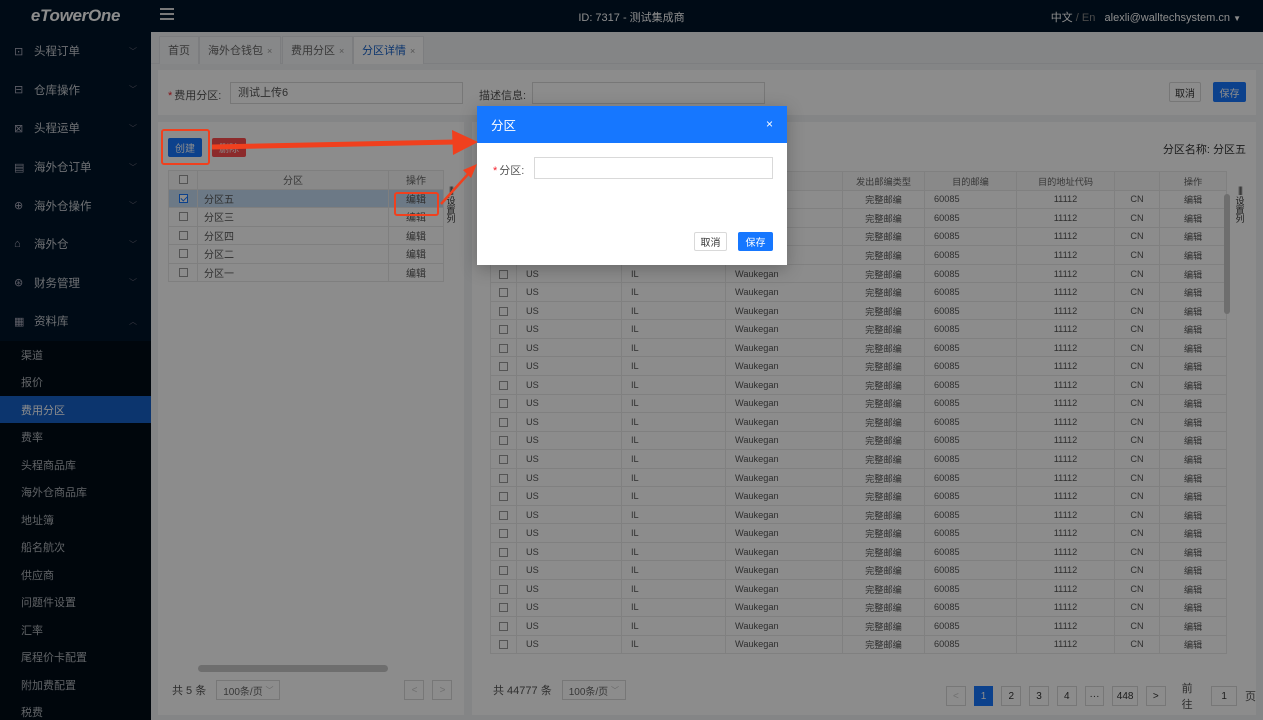 The image size is (1263, 720). I want to click on arrow-line-create, so click(333, 144).